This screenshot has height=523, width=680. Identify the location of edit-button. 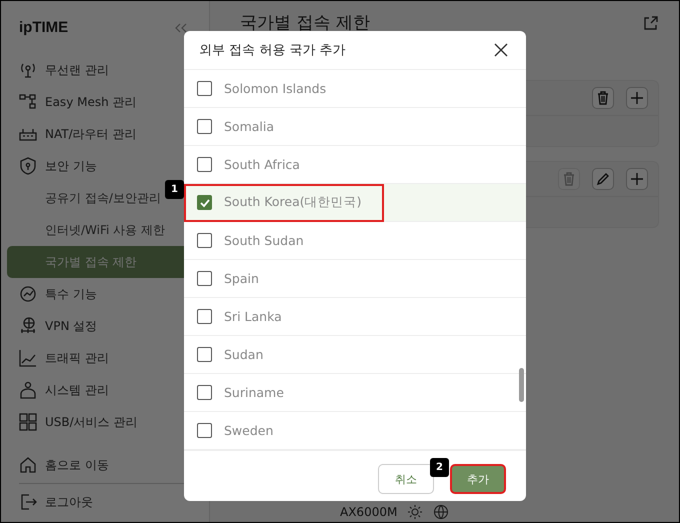
(603, 179).